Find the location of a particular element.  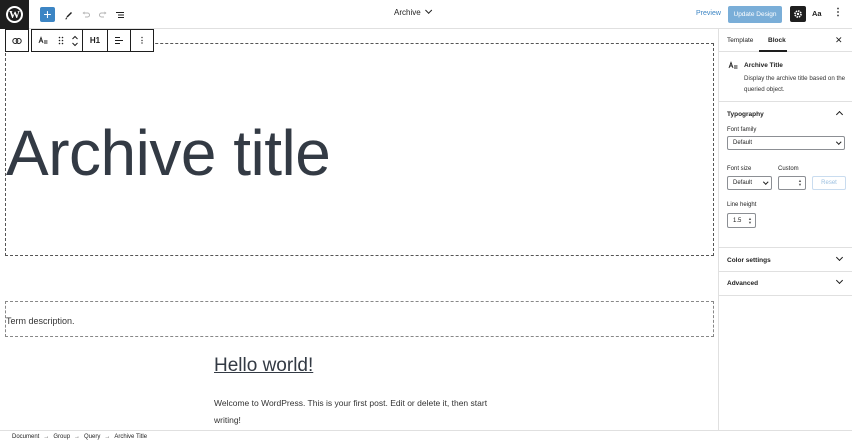

block-card-title: Archive Title is located at coordinates (763, 65).